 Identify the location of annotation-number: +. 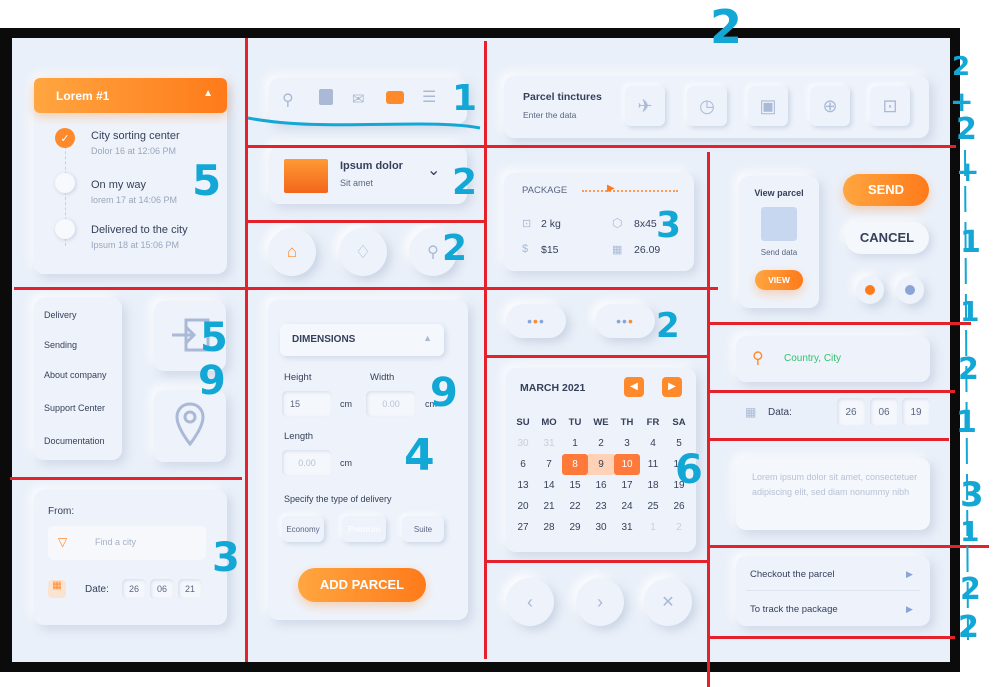
(968, 171).